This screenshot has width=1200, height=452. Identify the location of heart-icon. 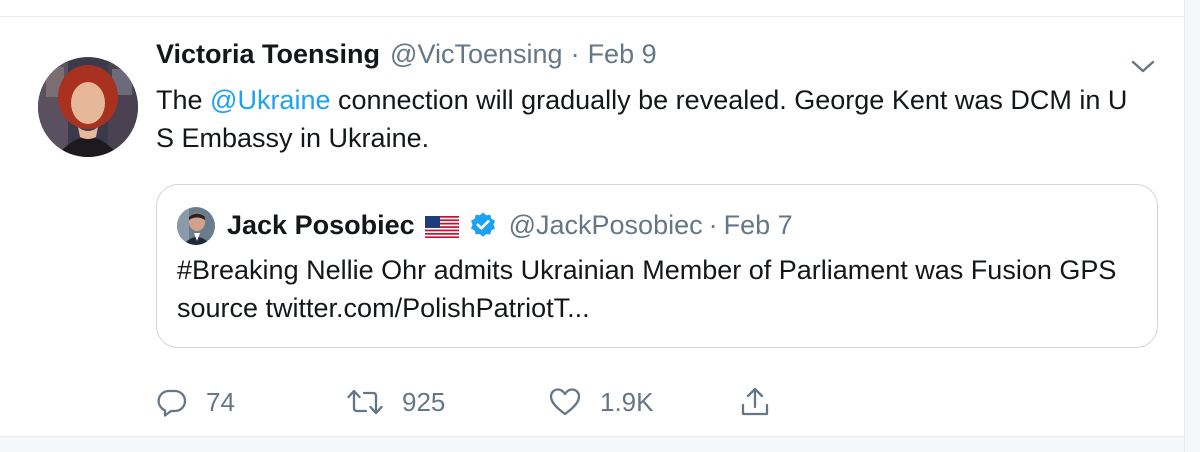
(565, 402).